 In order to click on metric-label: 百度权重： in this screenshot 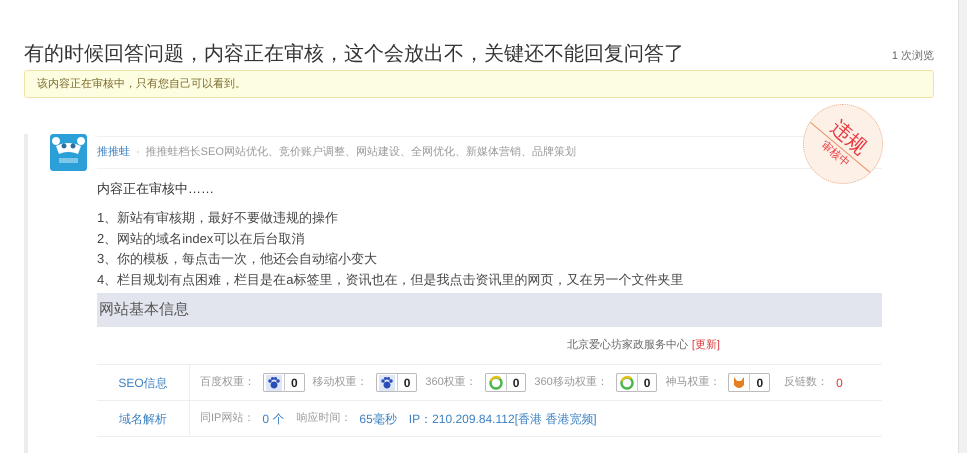, I will do `click(227, 382)`.